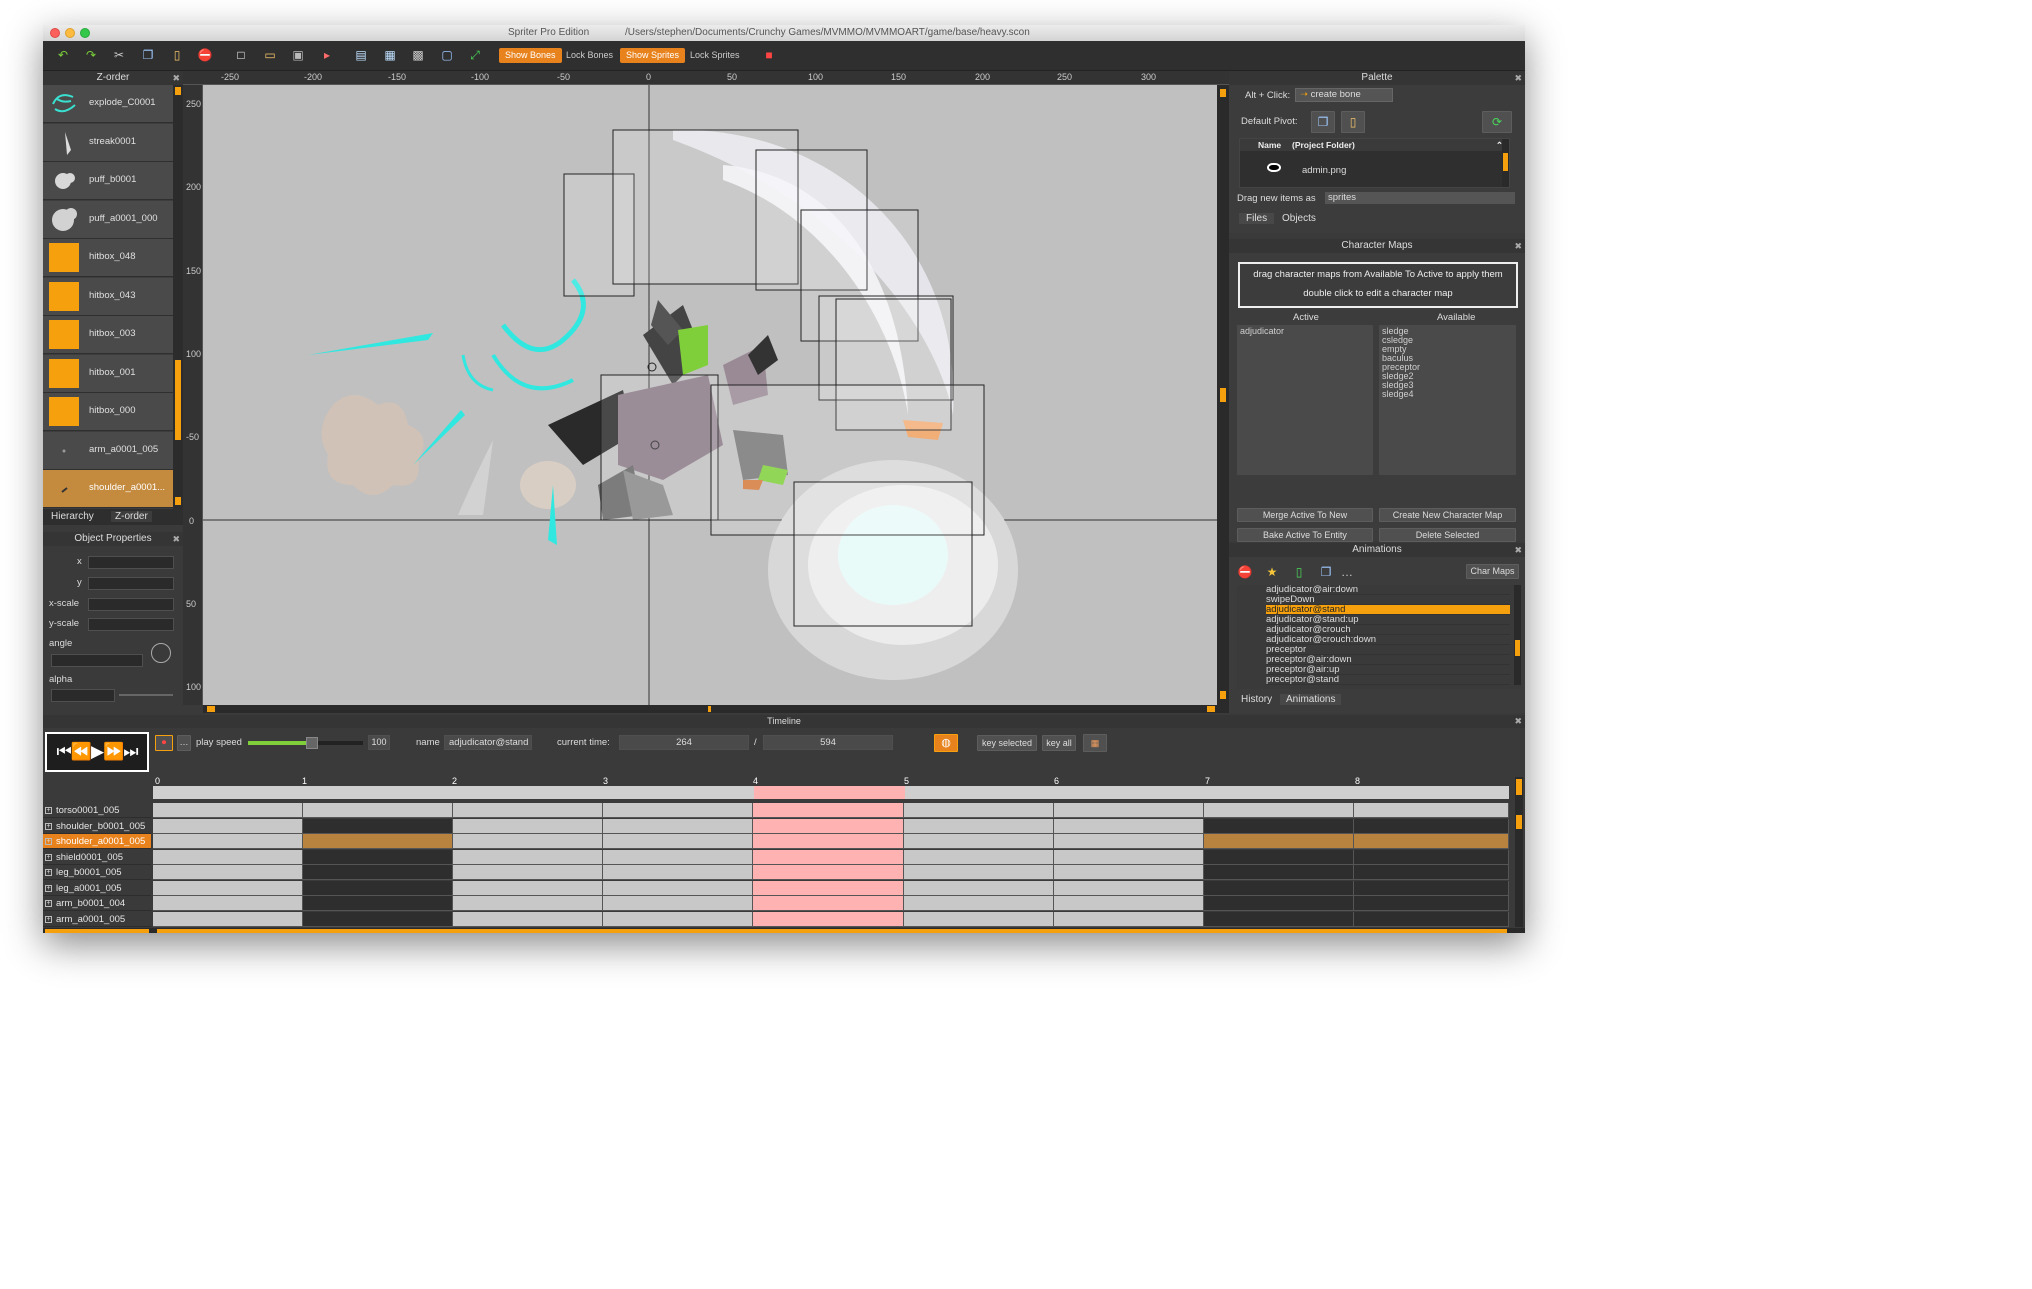 Image resolution: width=2032 pixels, height=1289 pixels. Describe the element at coordinates (97, 903) in the screenshot. I see `track-name: + arm_b0001_004` at that location.